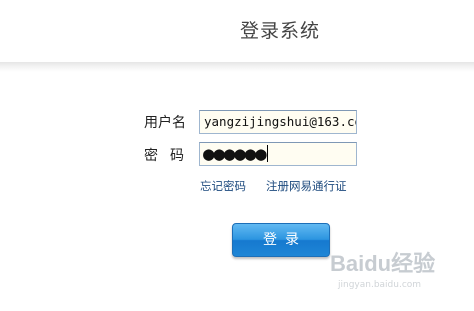 Image resolution: width=474 pixels, height=311 pixels. What do you see at coordinates (237, 67) in the screenshot?
I see `header-divider` at bounding box center [237, 67].